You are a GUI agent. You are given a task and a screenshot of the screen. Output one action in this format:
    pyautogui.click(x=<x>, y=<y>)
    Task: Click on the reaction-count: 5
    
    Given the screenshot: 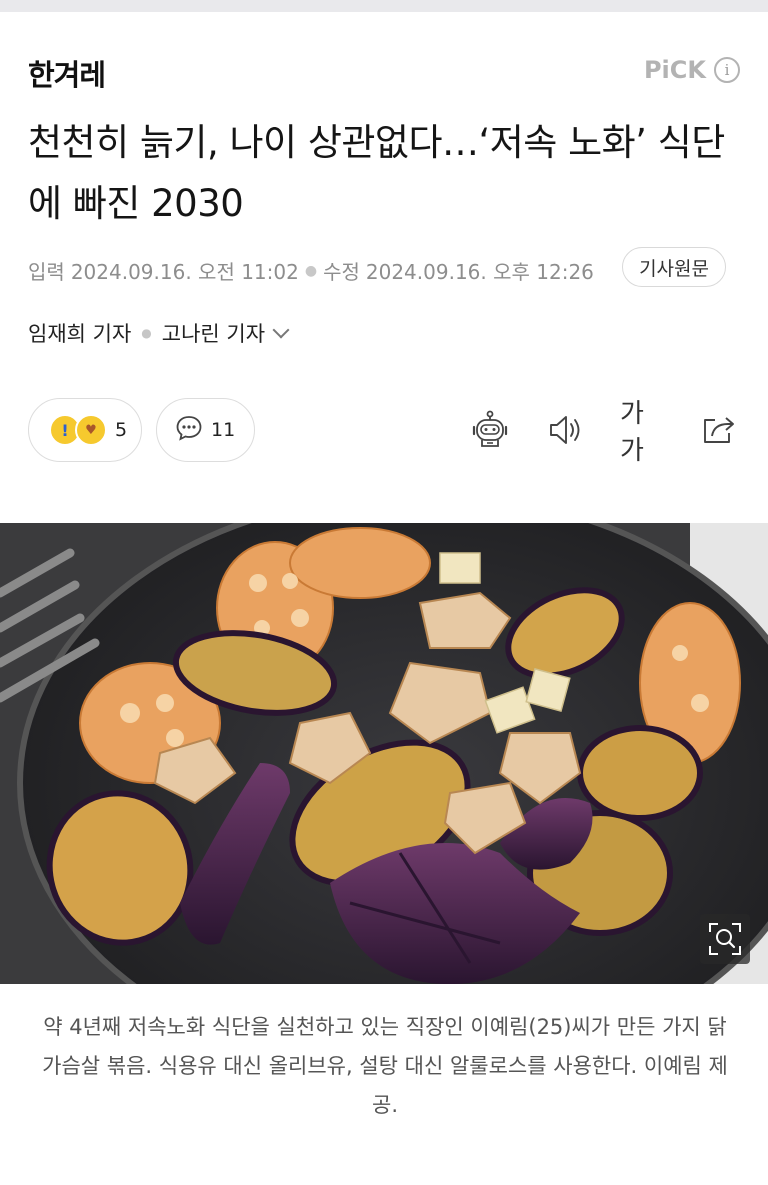 What is the action you would take?
    pyautogui.click(x=121, y=430)
    